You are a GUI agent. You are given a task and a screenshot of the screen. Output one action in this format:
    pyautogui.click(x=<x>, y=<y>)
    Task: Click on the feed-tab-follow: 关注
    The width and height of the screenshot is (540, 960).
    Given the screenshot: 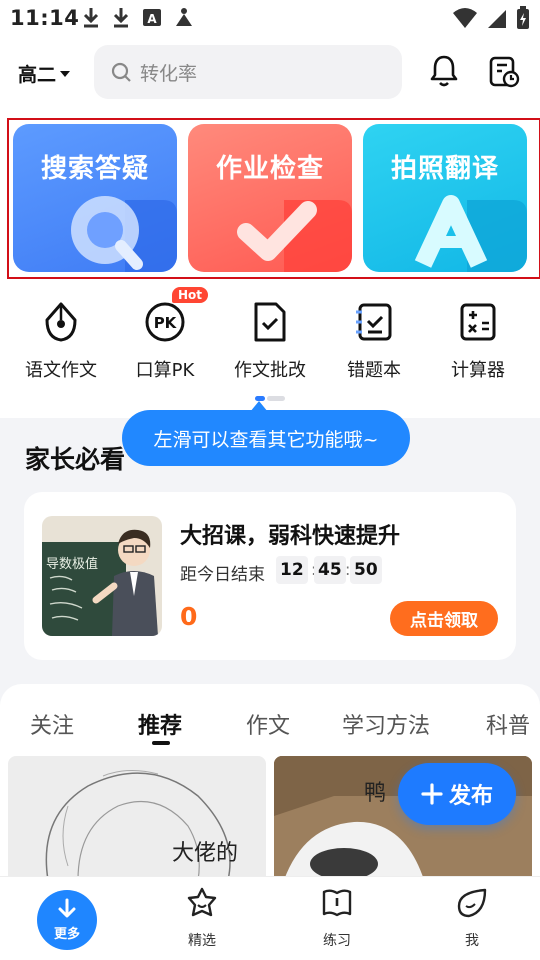 What is the action you would take?
    pyautogui.click(x=52, y=724)
    